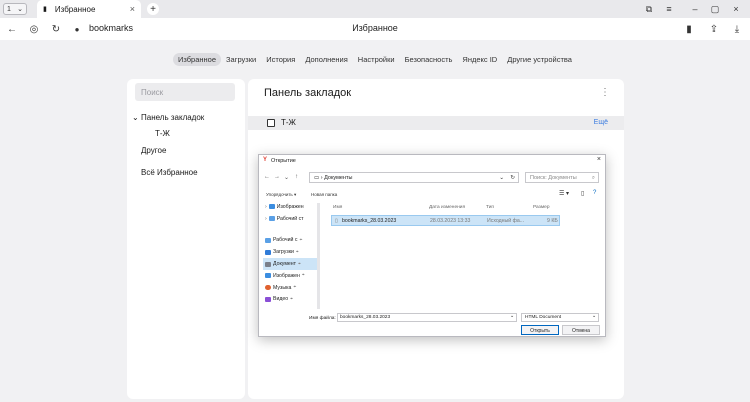 The width and height of the screenshot is (750, 402). I want to click on organize-button: Упорядочить ▾, so click(281, 195).